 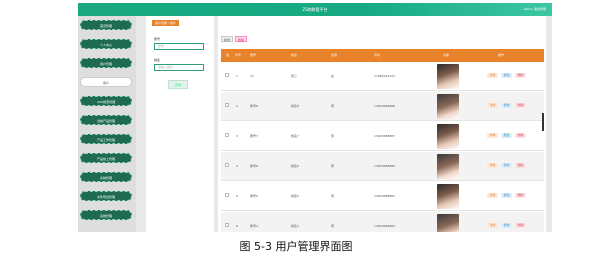 I want to click on sidebar-item: 个人中心, so click(x=106, y=44).